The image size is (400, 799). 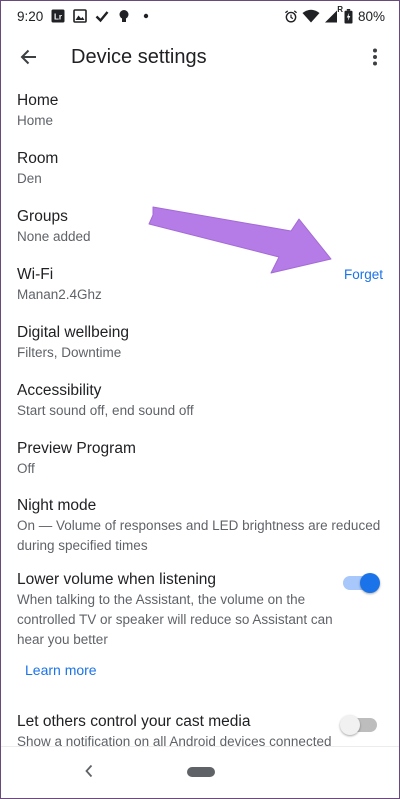 What do you see at coordinates (105, 410) in the screenshot?
I see `setting-subtitle: Start sound off, end sound off` at bounding box center [105, 410].